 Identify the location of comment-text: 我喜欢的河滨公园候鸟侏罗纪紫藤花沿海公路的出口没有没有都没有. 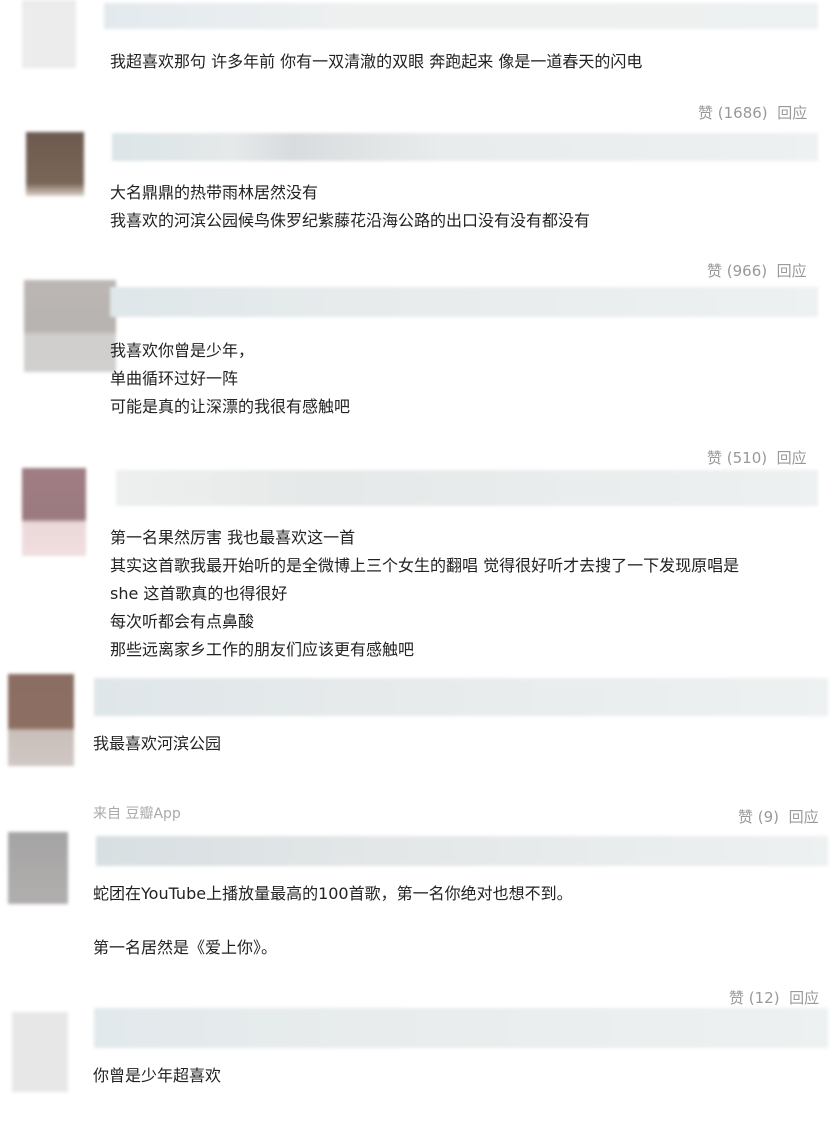
(350, 220).